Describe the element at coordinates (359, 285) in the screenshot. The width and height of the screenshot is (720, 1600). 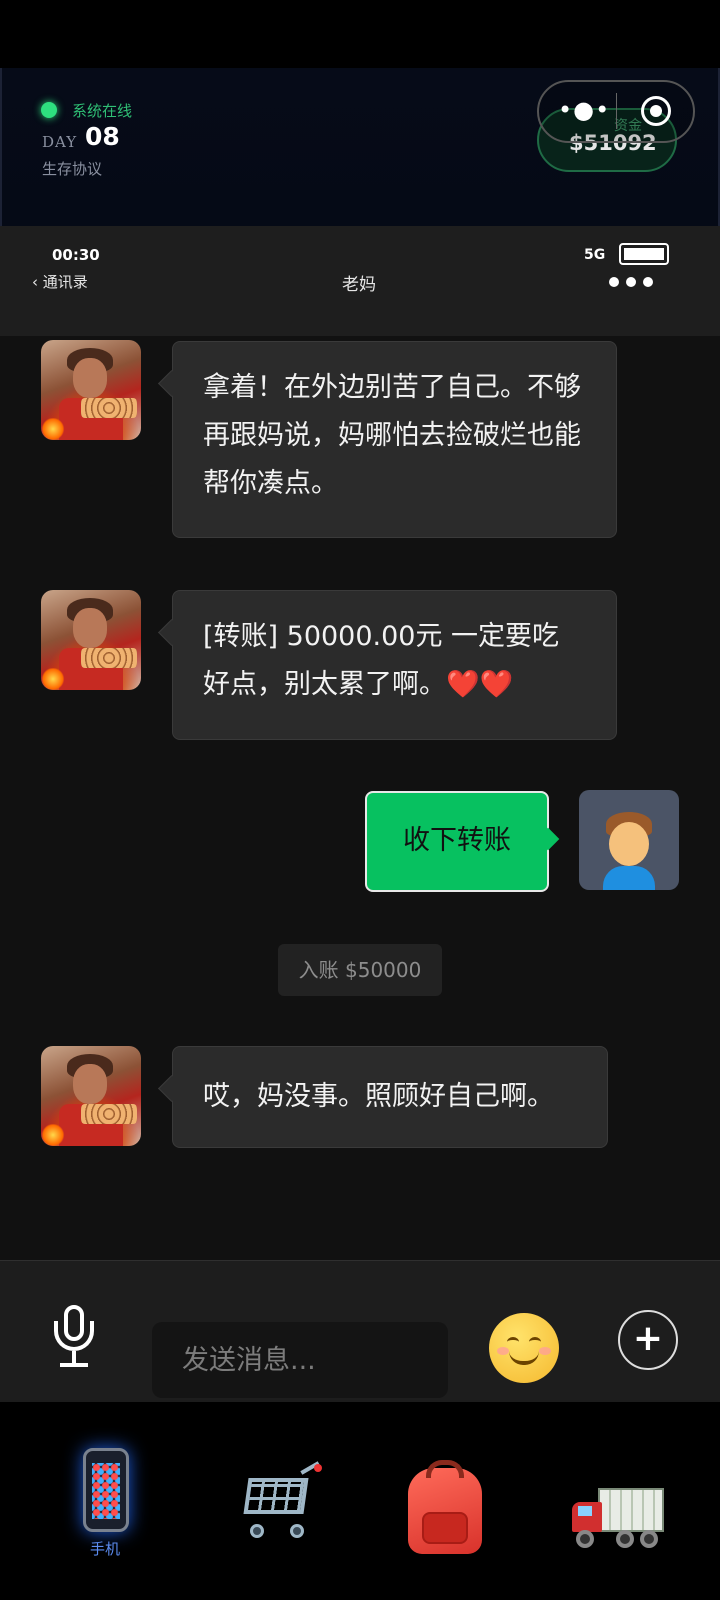
I see `chat-title: 老妈` at that location.